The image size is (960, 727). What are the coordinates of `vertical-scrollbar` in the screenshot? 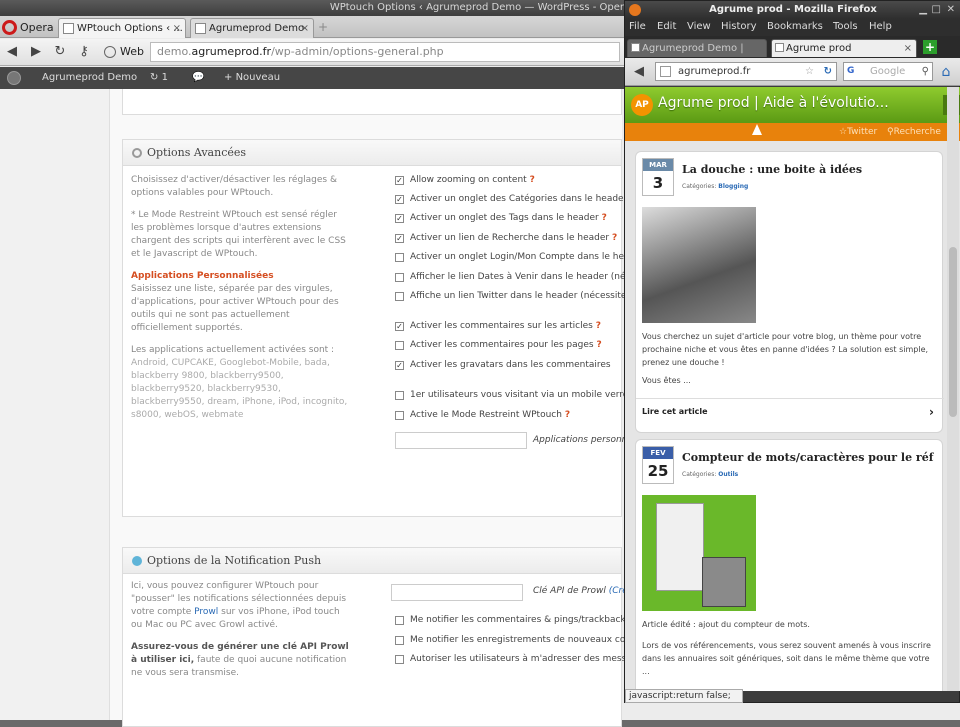 It's located at (953, 389).